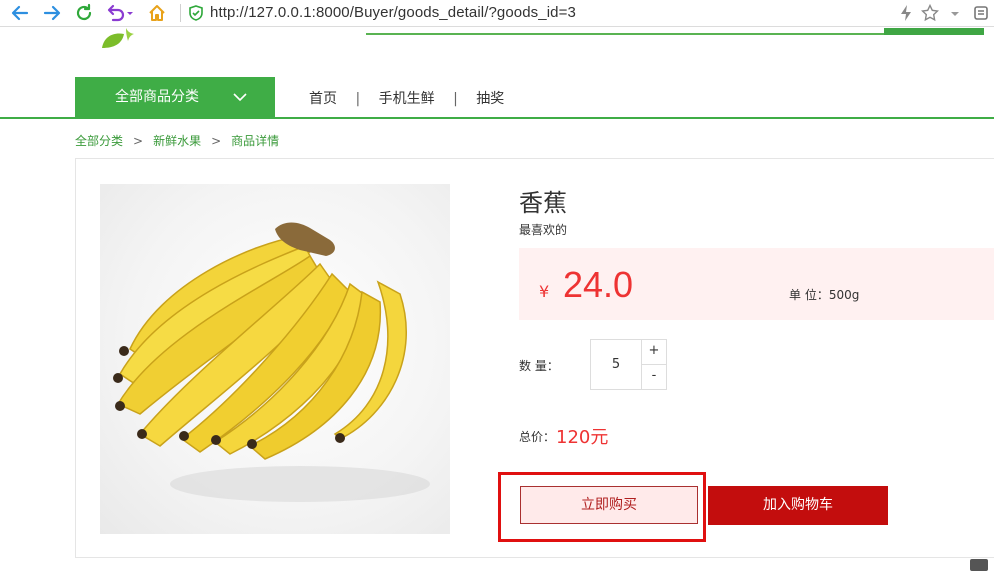 The height and width of the screenshot is (575, 994). What do you see at coordinates (582, 437) in the screenshot?
I see `total-price-value: 120元` at bounding box center [582, 437].